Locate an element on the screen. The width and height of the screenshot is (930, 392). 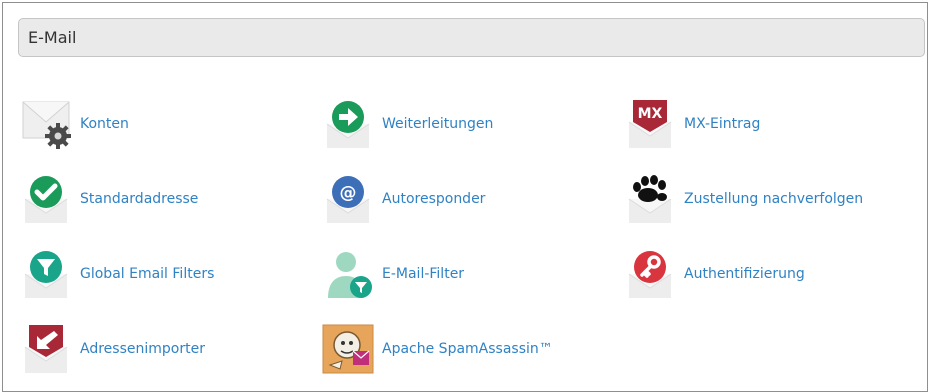
at-sign-envelope-icon: @ is located at coordinates (348, 199).